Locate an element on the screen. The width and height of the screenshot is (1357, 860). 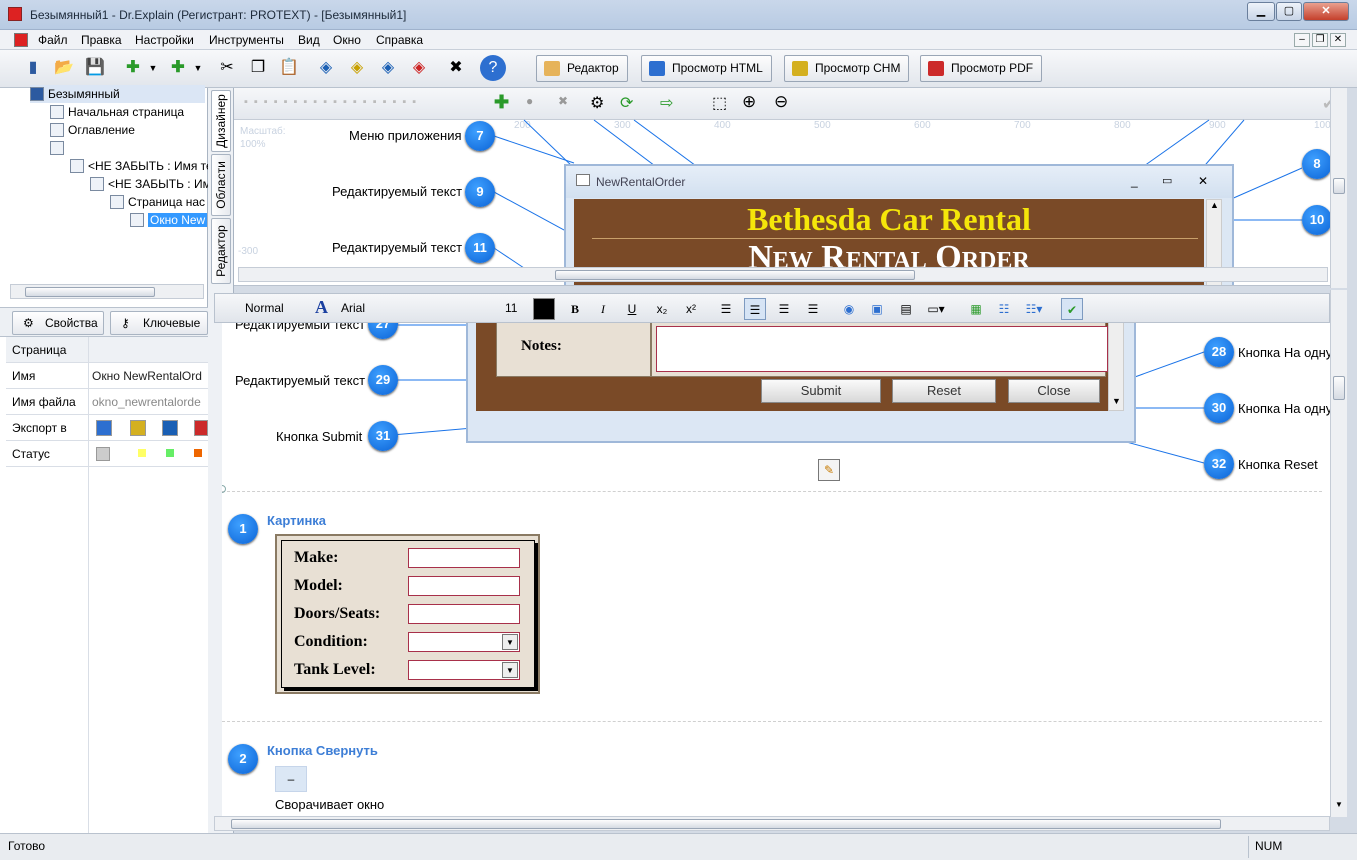
menu-edit: Правка is located at coordinates (101, 40).